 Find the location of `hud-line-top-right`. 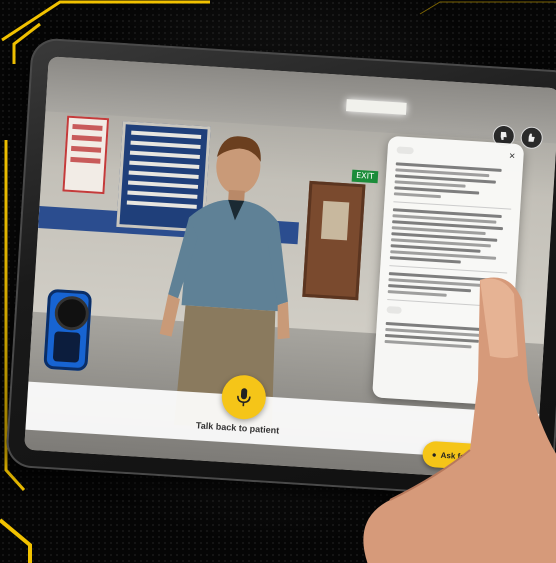

hud-line-top-right is located at coordinates (487, 8).